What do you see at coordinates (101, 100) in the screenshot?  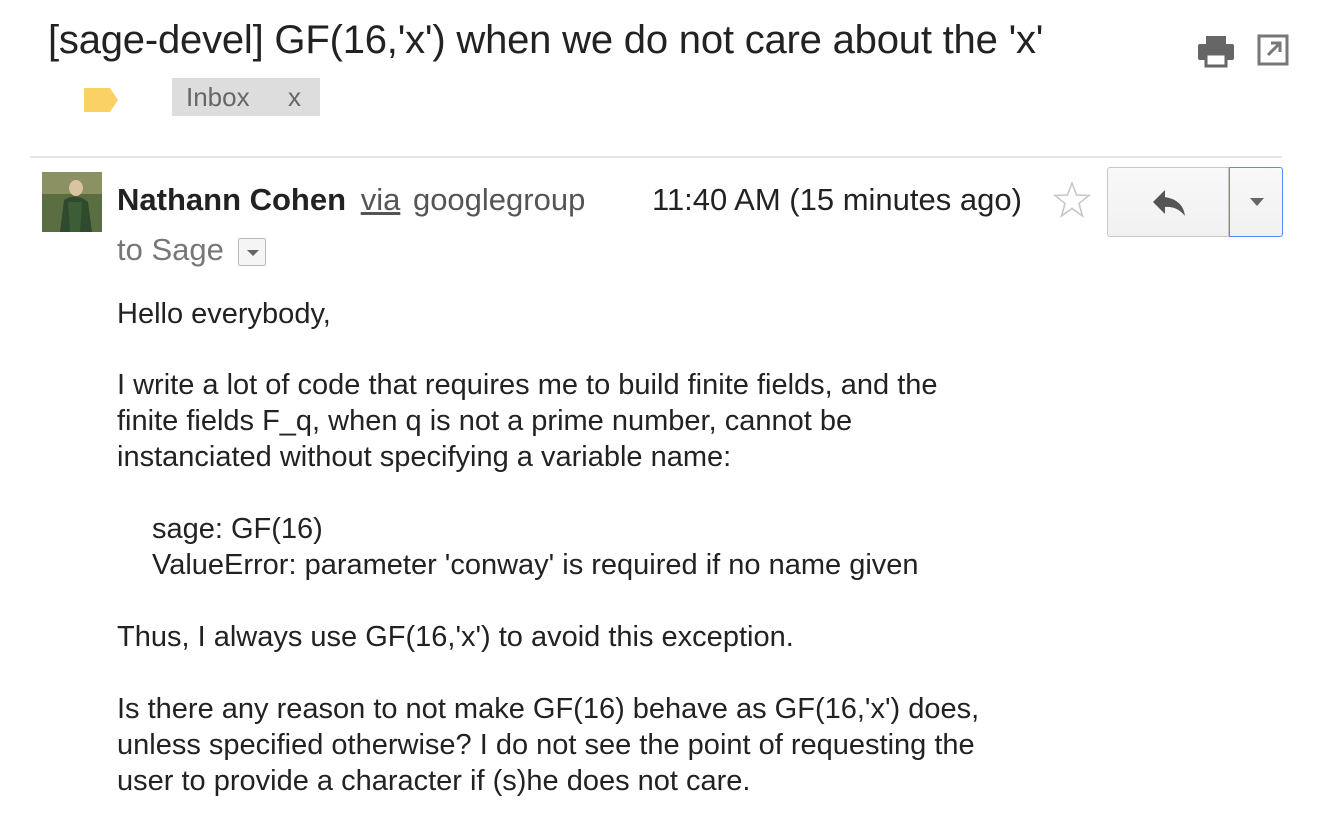 I see `label-icon` at bounding box center [101, 100].